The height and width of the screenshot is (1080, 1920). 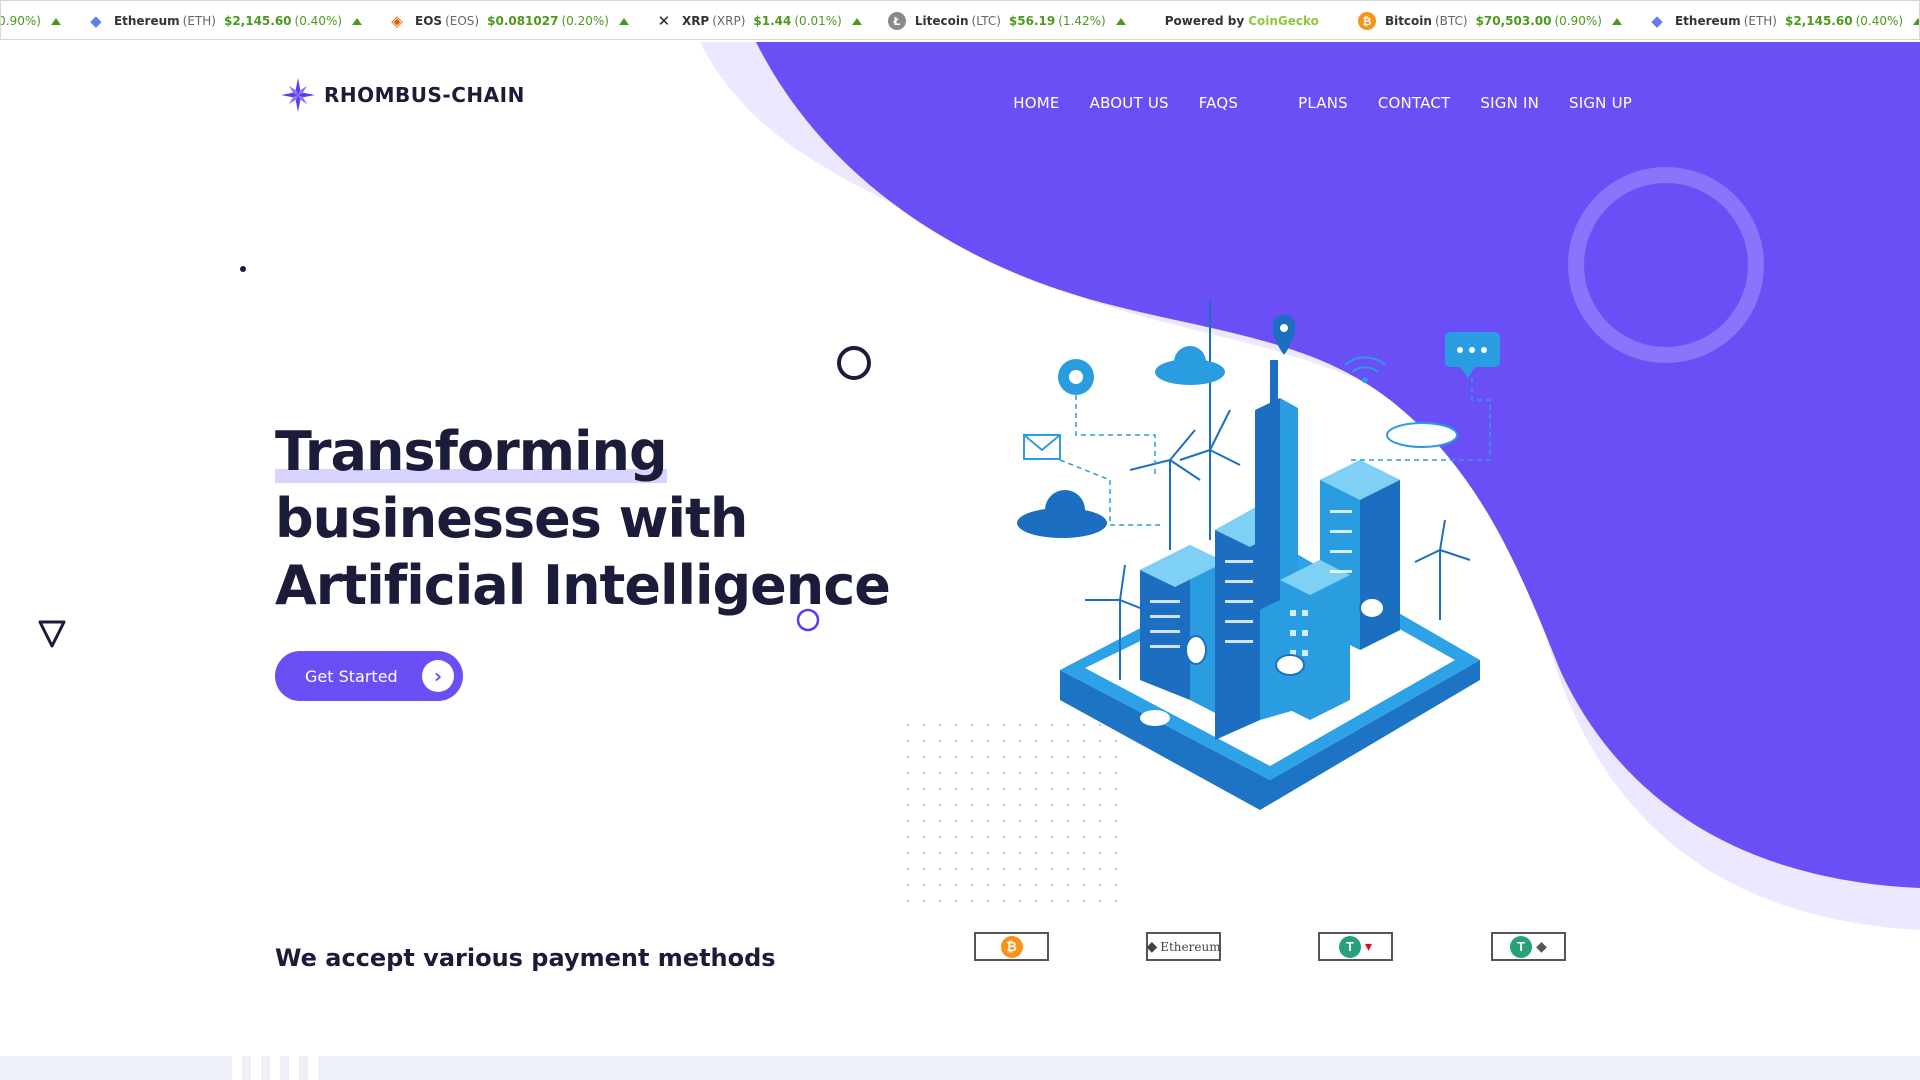 What do you see at coordinates (429, 21) in the screenshot?
I see `coin-name: EOS` at bounding box center [429, 21].